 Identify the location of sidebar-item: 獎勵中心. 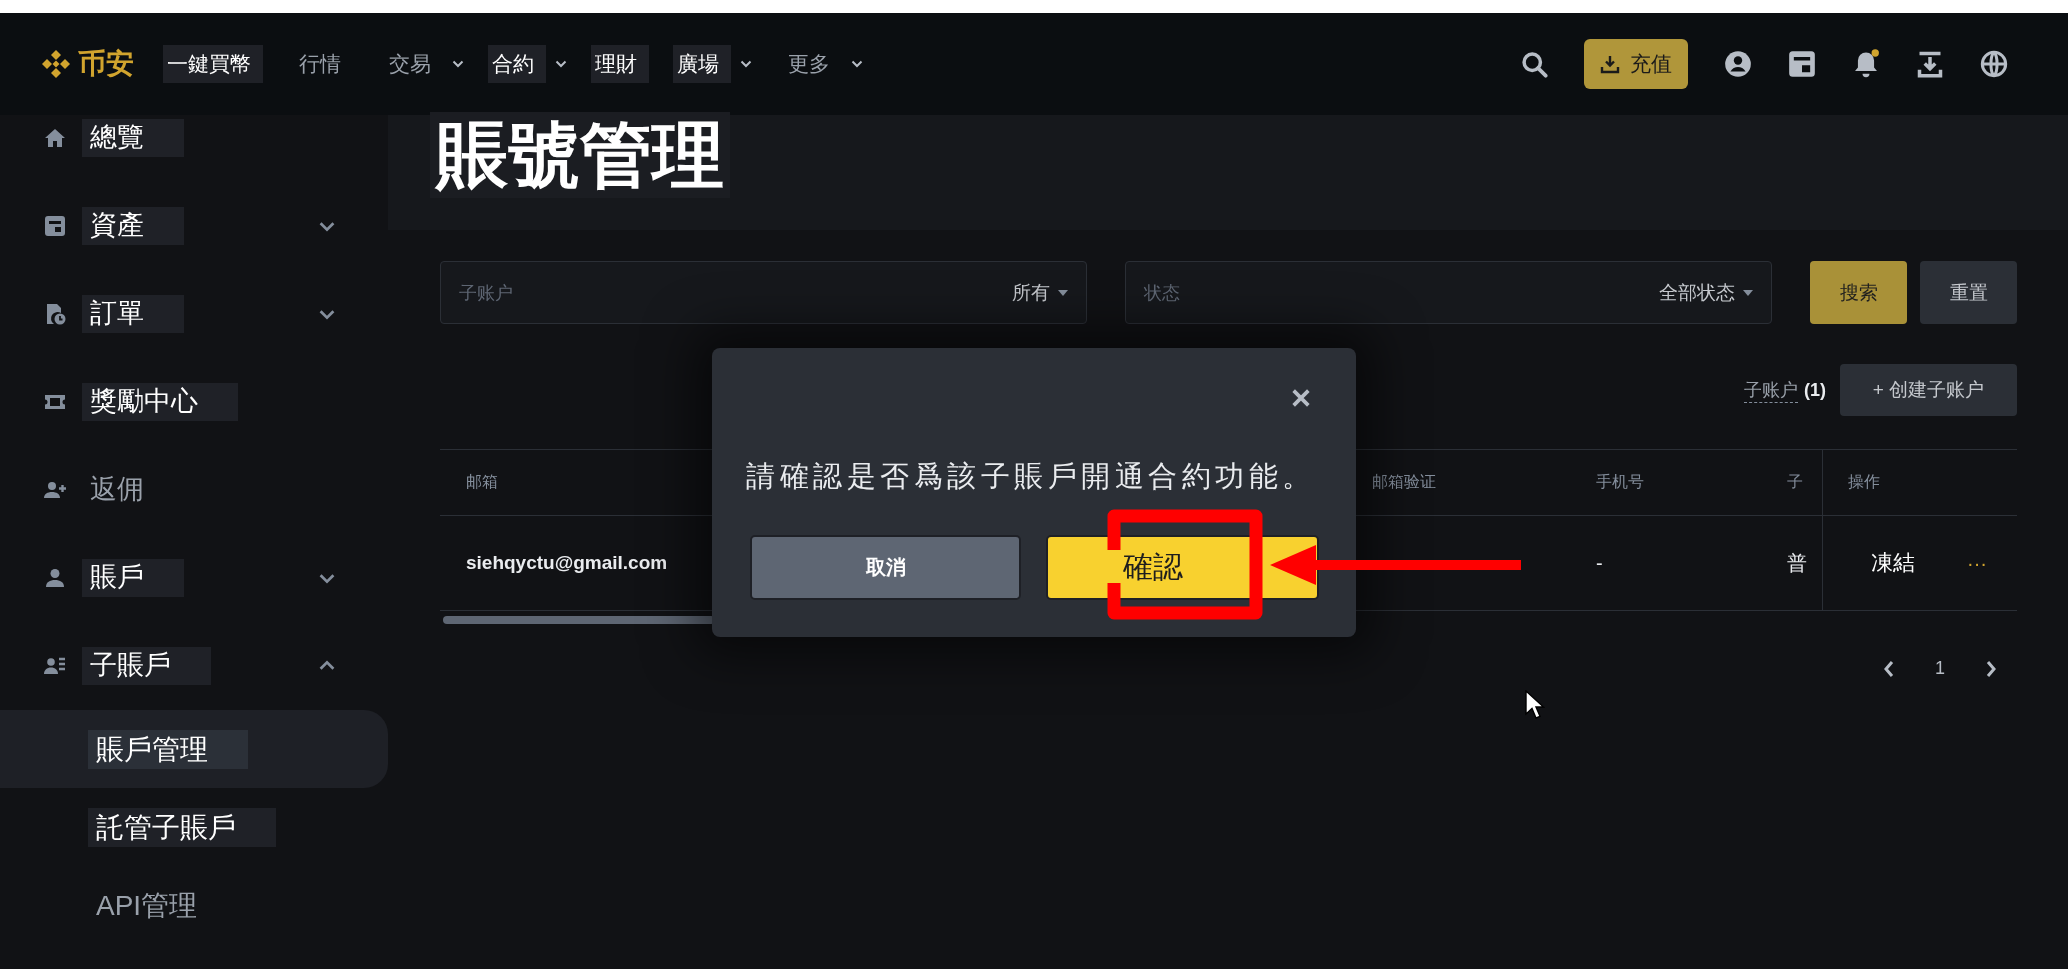
(160, 402).